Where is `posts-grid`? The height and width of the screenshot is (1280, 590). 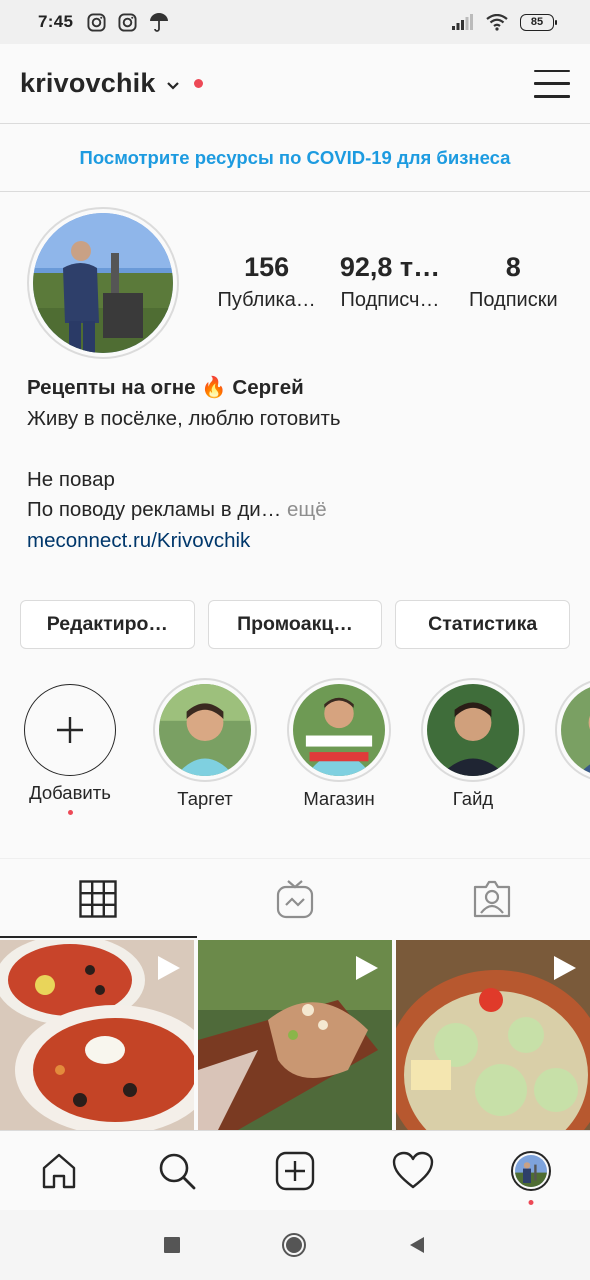 posts-grid is located at coordinates (295, 1035).